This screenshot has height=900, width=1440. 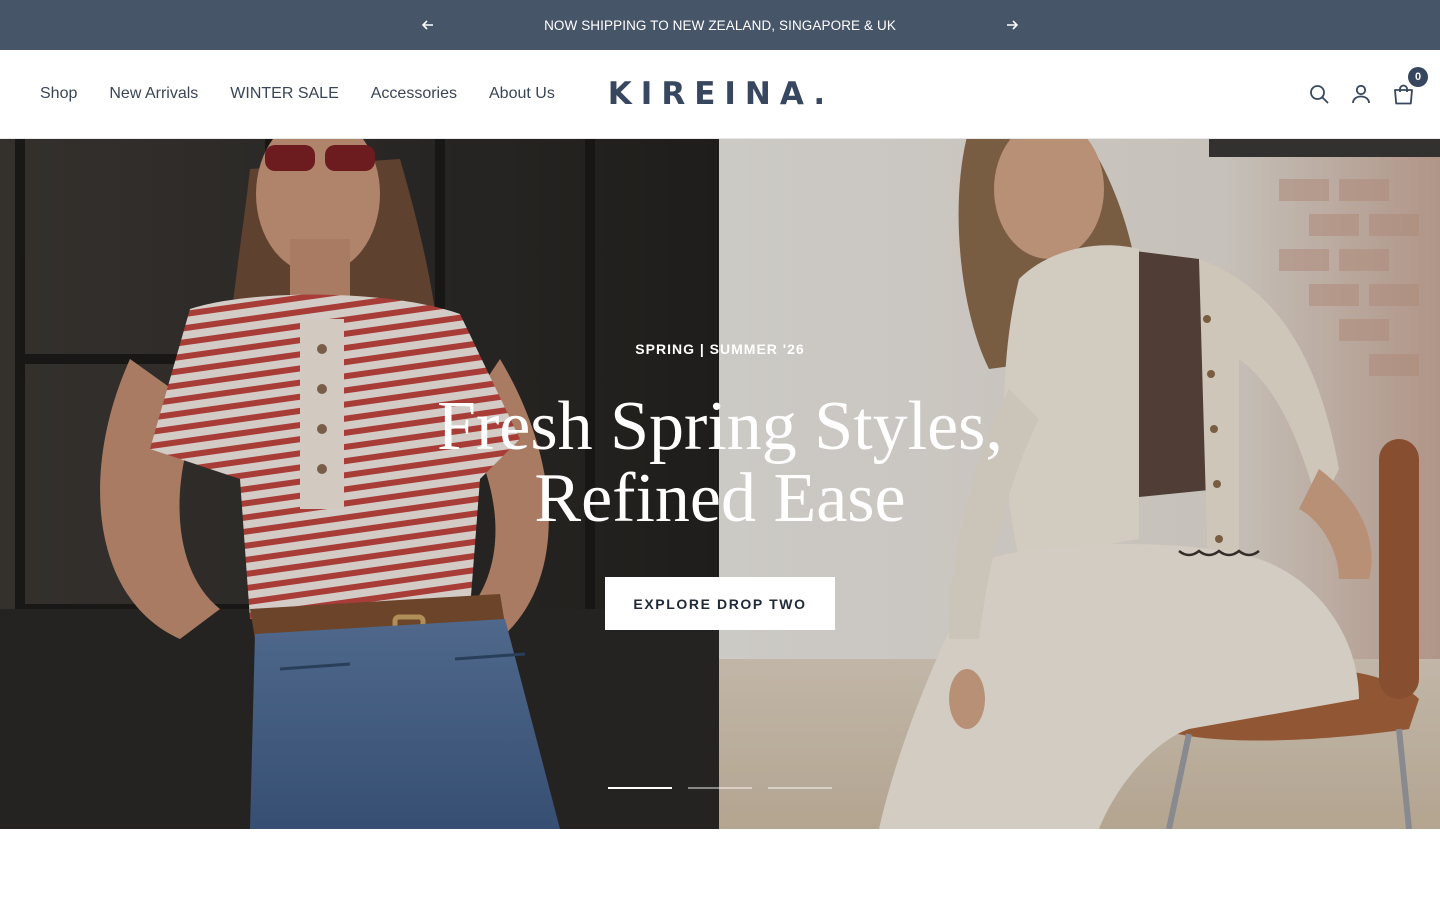 I want to click on account-button, so click(x=1361, y=94).